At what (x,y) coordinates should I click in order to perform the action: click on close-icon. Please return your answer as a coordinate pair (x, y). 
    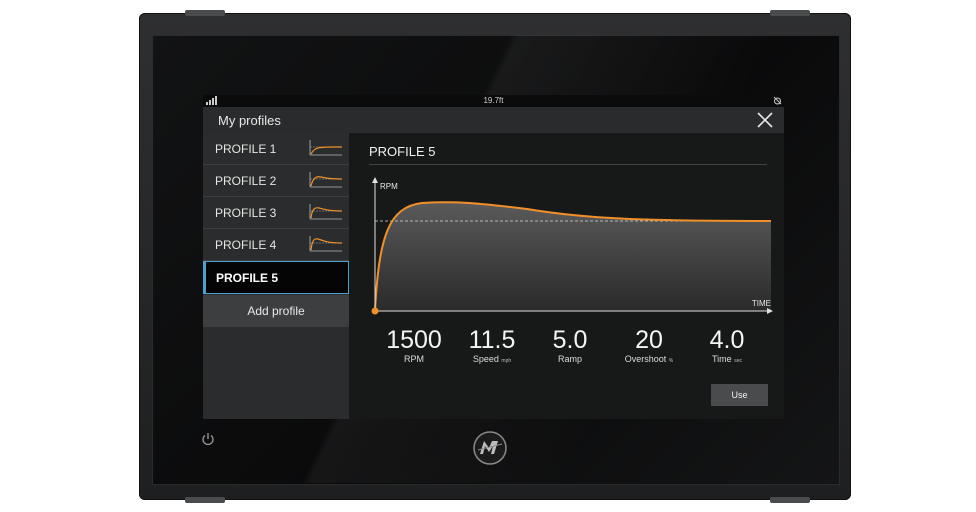
    Looking at the image, I should click on (765, 120).